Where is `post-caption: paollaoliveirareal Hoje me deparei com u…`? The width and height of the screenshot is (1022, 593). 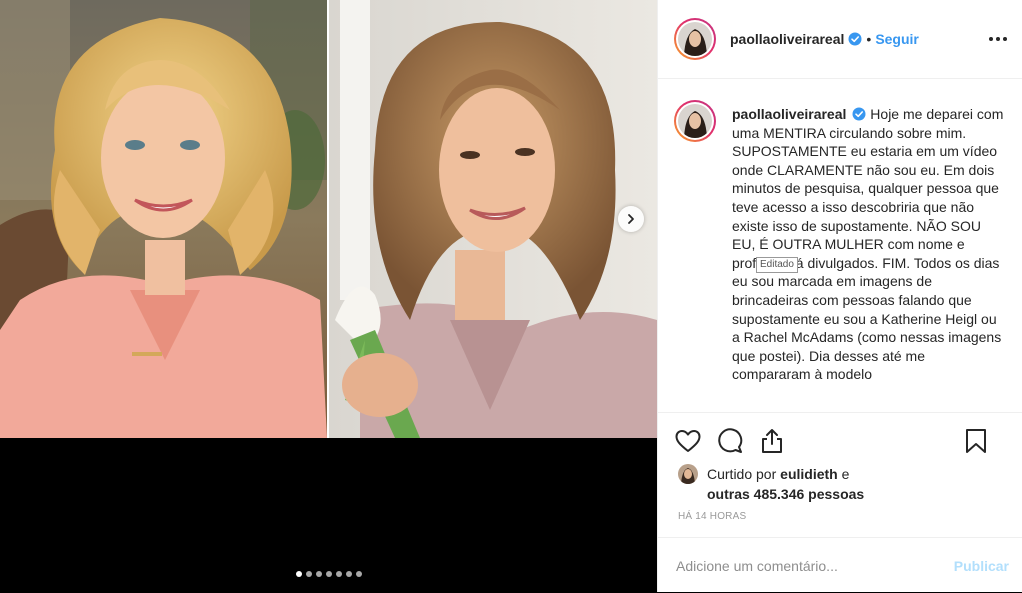 post-caption: paollaoliveirareal Hoje me deparei com u… is located at coordinates (868, 244).